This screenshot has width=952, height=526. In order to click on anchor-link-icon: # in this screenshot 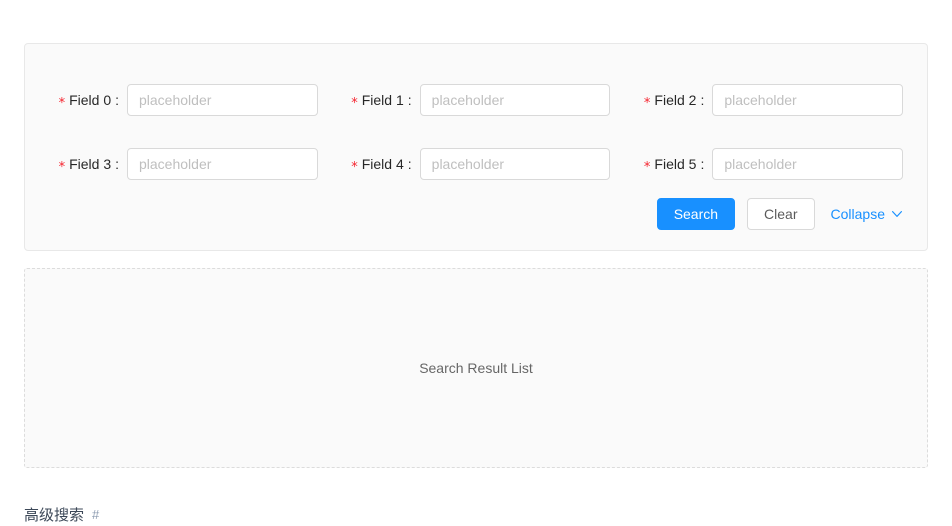, I will do `click(95, 515)`.